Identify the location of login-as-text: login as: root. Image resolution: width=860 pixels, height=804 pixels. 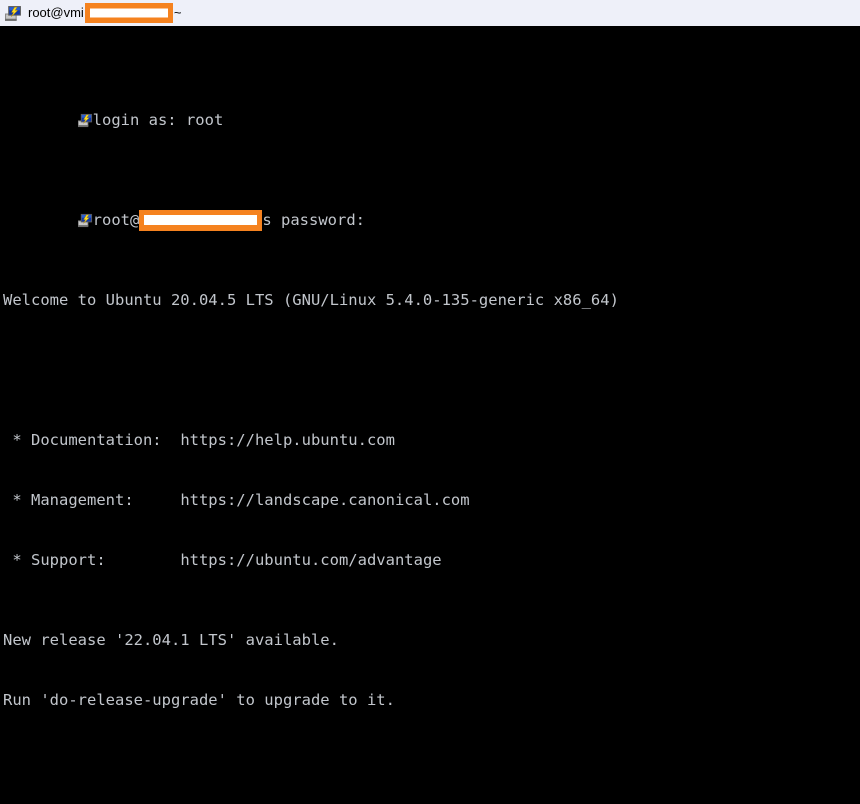
(158, 120).